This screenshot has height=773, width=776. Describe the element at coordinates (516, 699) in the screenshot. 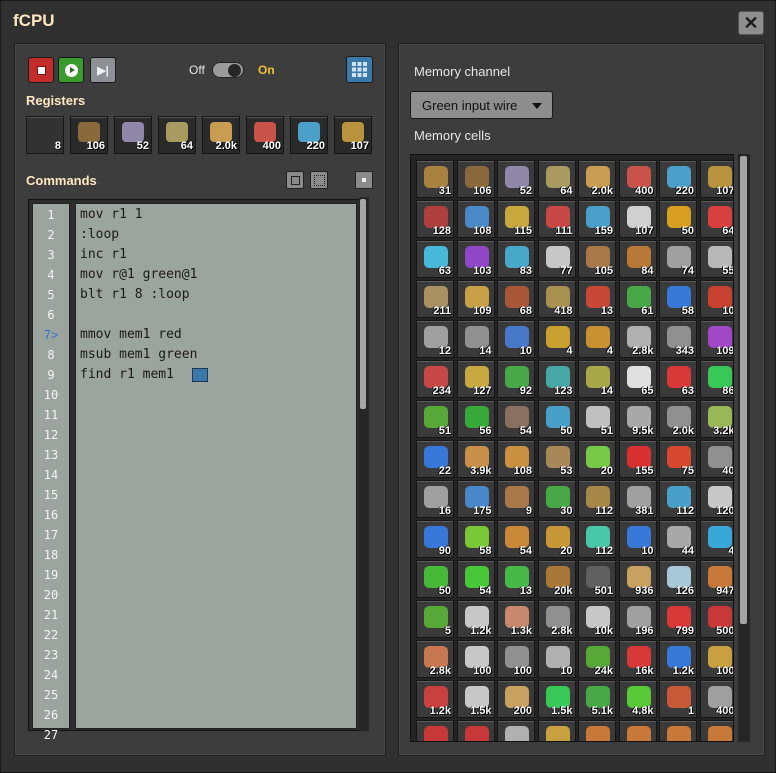

I see `memory-cell: 200` at that location.